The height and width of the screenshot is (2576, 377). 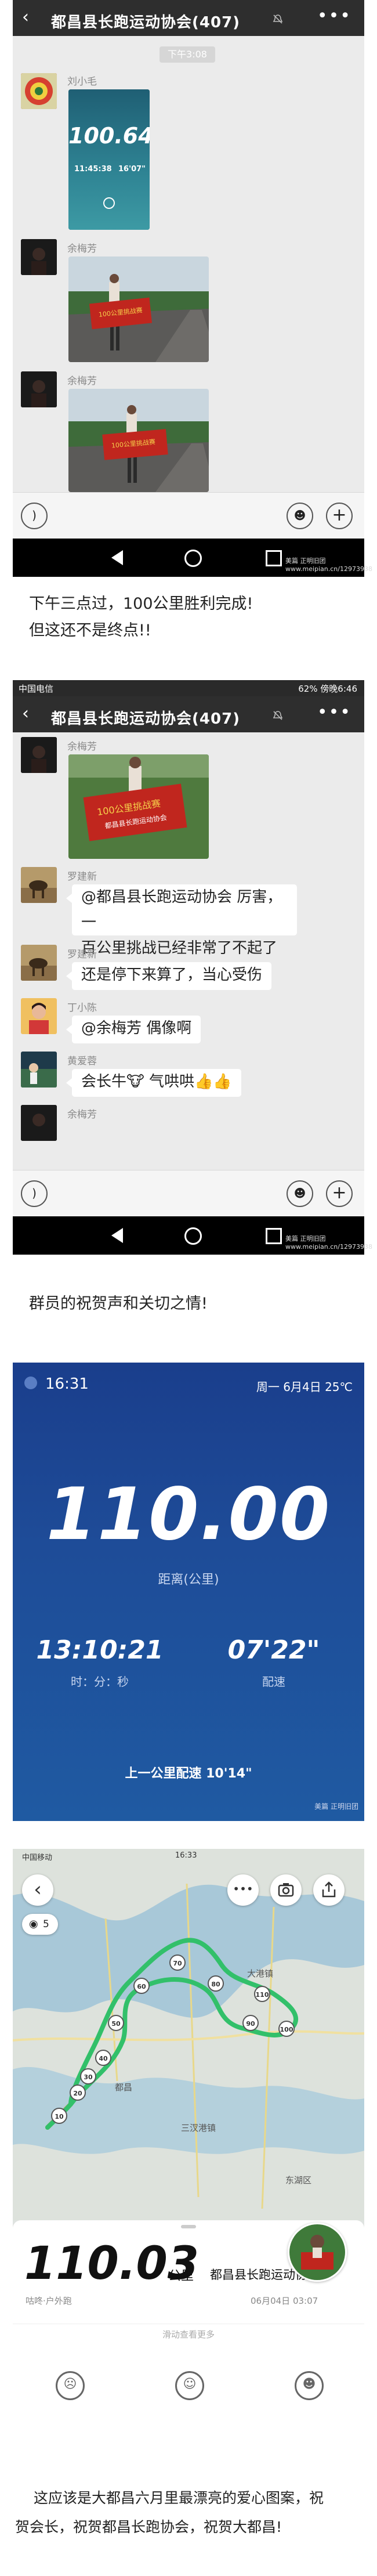 I want to click on message-bubble: @都昌县长跑运动协会 厉害，一 百公里挑战已经非常了不起了, so click(x=181, y=920).